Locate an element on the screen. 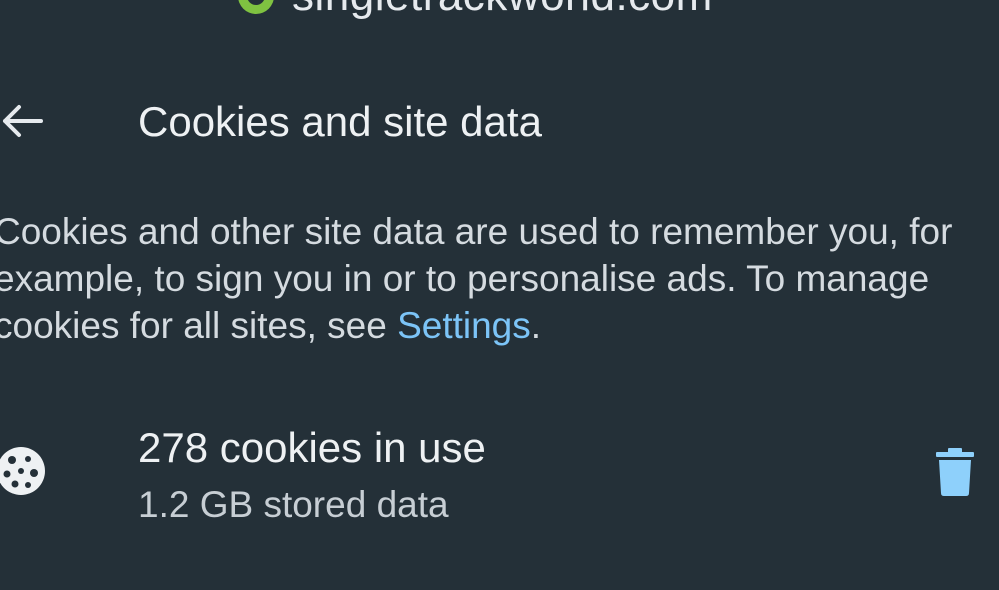 This screenshot has height=590, width=999. cookies-count: 278 cookies in use is located at coordinates (312, 447).